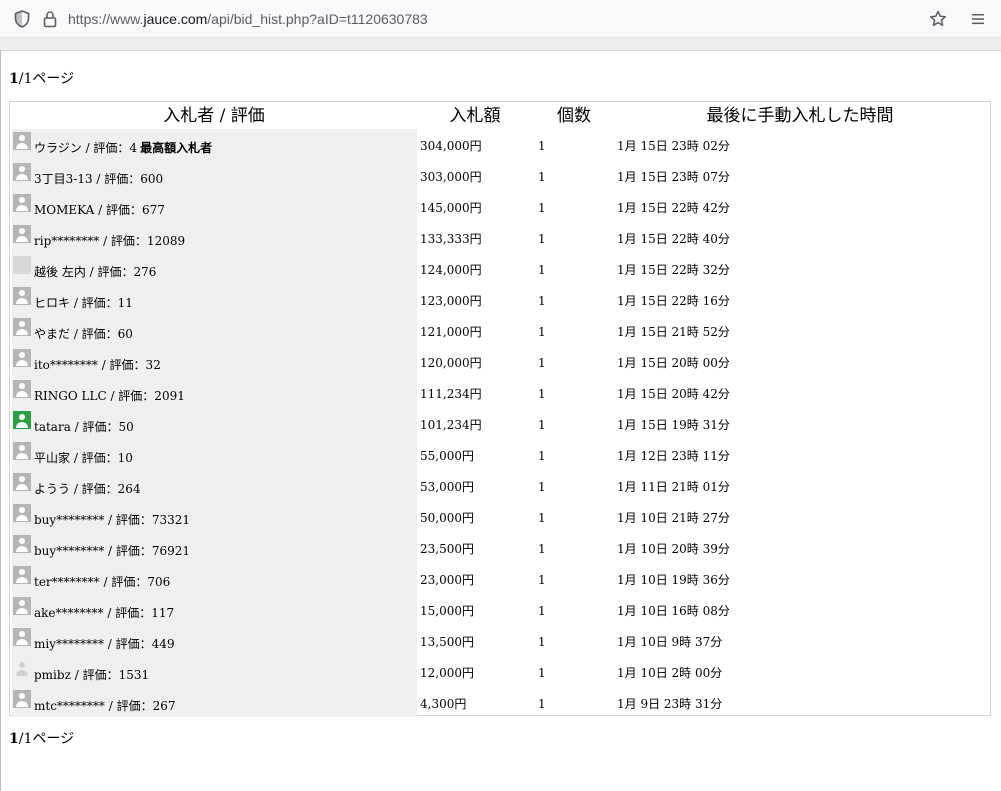 The width and height of the screenshot is (1001, 791). I want to click on bidder-name-rating: ウラジン / 評価：4 最高額入札者, so click(123, 148).